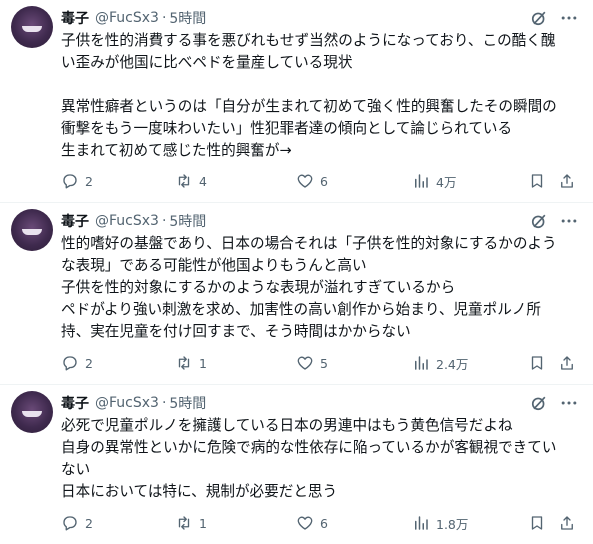  What do you see at coordinates (176, 150) in the screenshot?
I see `tweet-text-line: 生まれて初めて感じた性的興奮が→` at bounding box center [176, 150].